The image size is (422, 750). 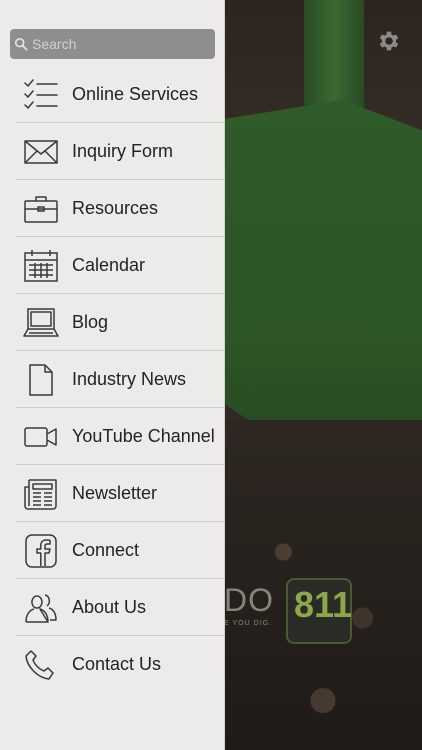 I want to click on menu-item-label: Inquiry Form, so click(x=123, y=151).